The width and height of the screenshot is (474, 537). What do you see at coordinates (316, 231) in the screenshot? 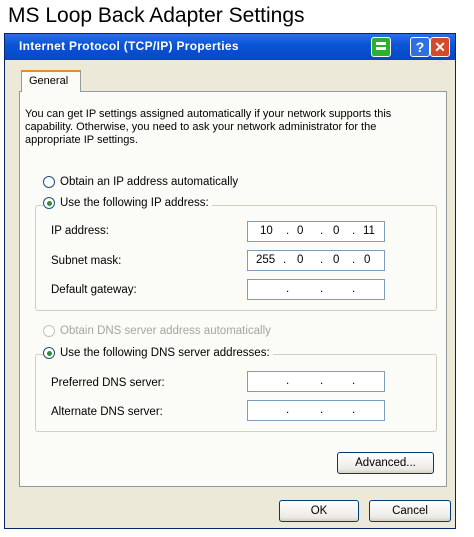
I see `ip-address-input: 10 . 0 . 0 . 11` at bounding box center [316, 231].